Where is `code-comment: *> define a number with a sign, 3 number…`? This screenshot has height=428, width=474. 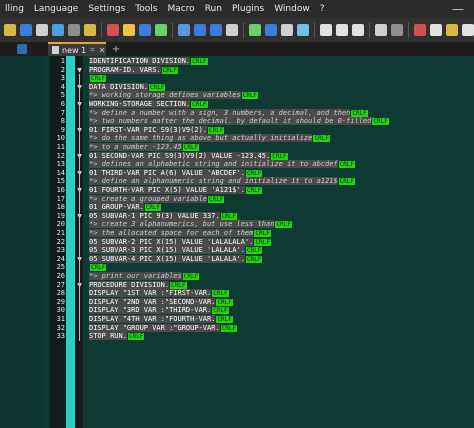
code-comment: *> define a number with a sign, 3 number… is located at coordinates (220, 112).